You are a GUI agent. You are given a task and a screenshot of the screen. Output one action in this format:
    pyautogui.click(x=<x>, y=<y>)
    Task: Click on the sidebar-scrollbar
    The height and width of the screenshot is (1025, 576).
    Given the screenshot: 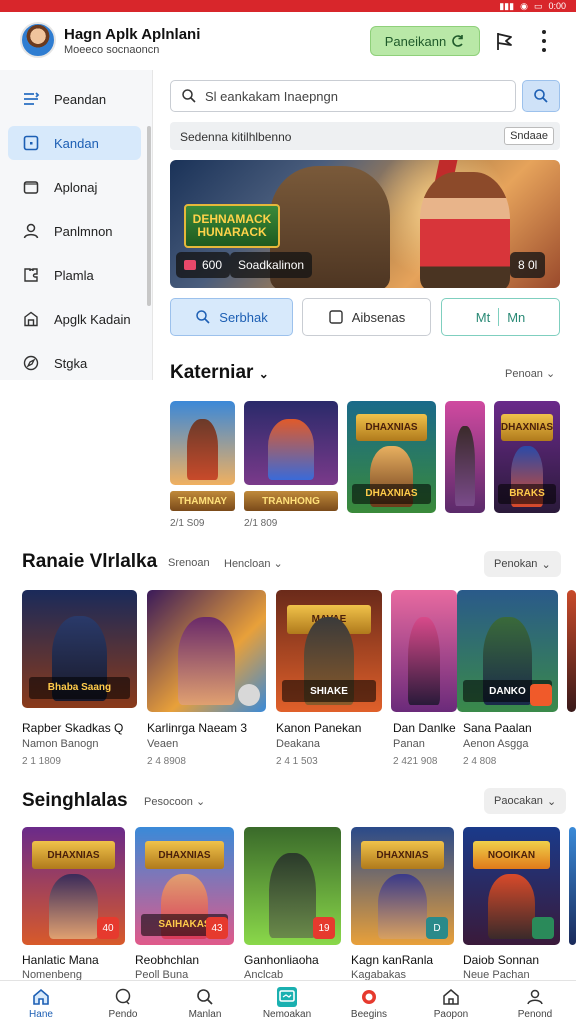 What is the action you would take?
    pyautogui.click(x=149, y=216)
    